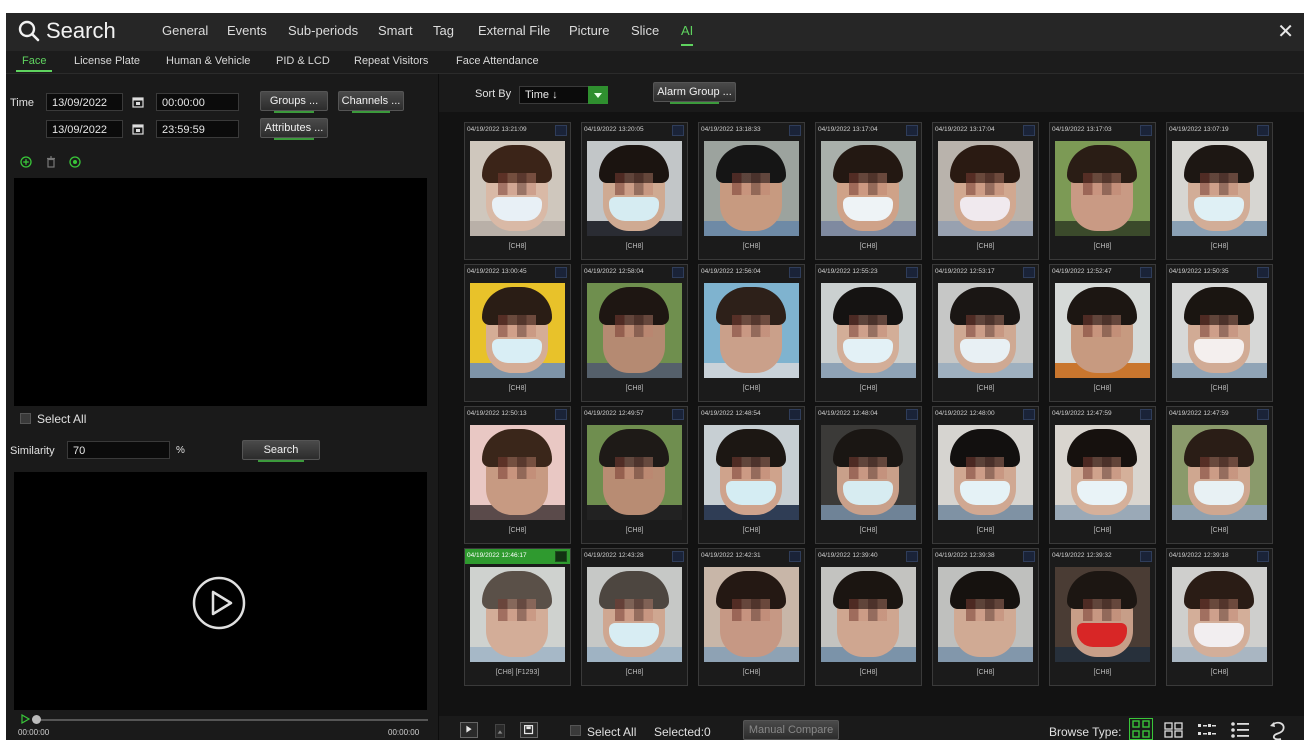 The width and height of the screenshot is (1307, 742). Describe the element at coordinates (1285, 31) in the screenshot. I see `close-icon: ✕` at that location.